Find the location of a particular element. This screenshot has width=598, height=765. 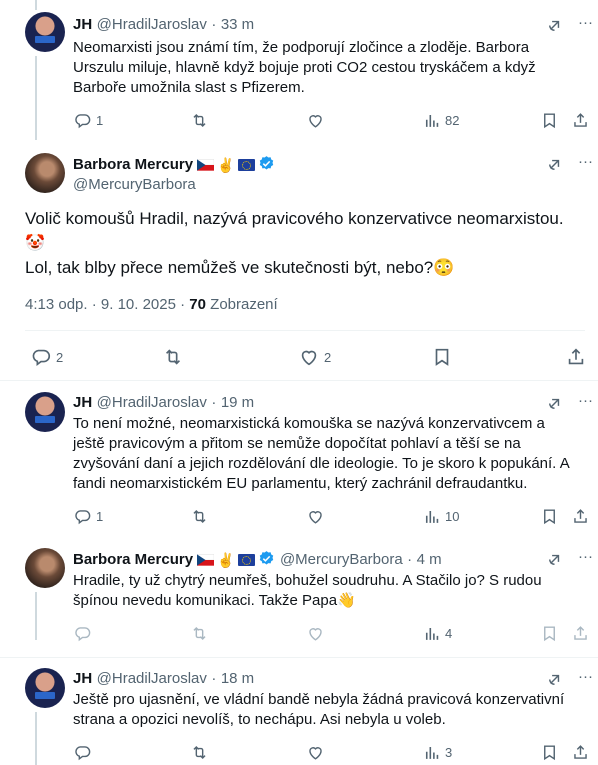

clown-emoji-icon: 🤡 is located at coordinates (35, 243).